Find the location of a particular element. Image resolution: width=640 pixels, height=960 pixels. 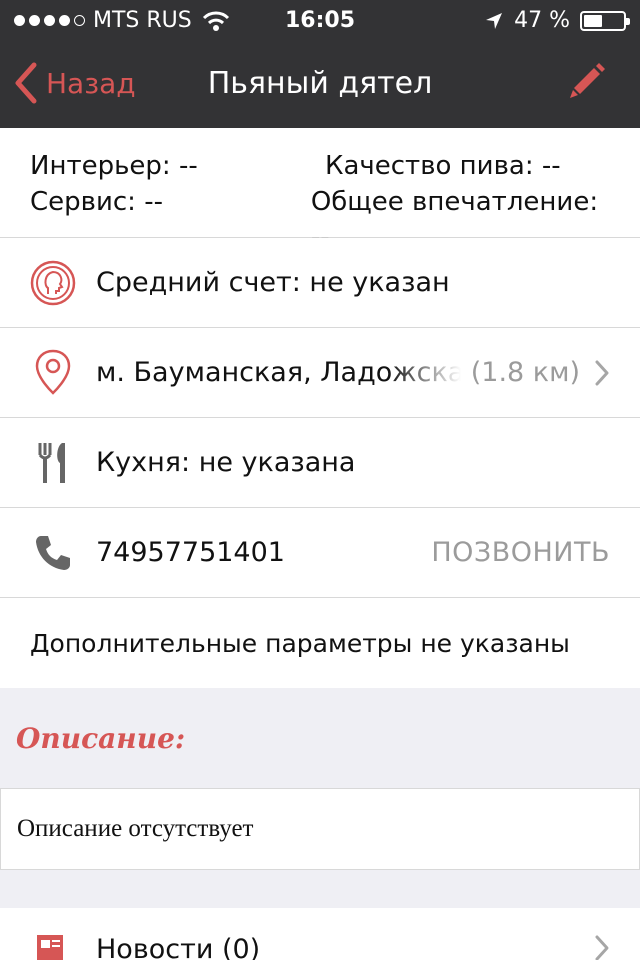

status-bar: MTS RUS 16:05 47 % is located at coordinates (320, 20).